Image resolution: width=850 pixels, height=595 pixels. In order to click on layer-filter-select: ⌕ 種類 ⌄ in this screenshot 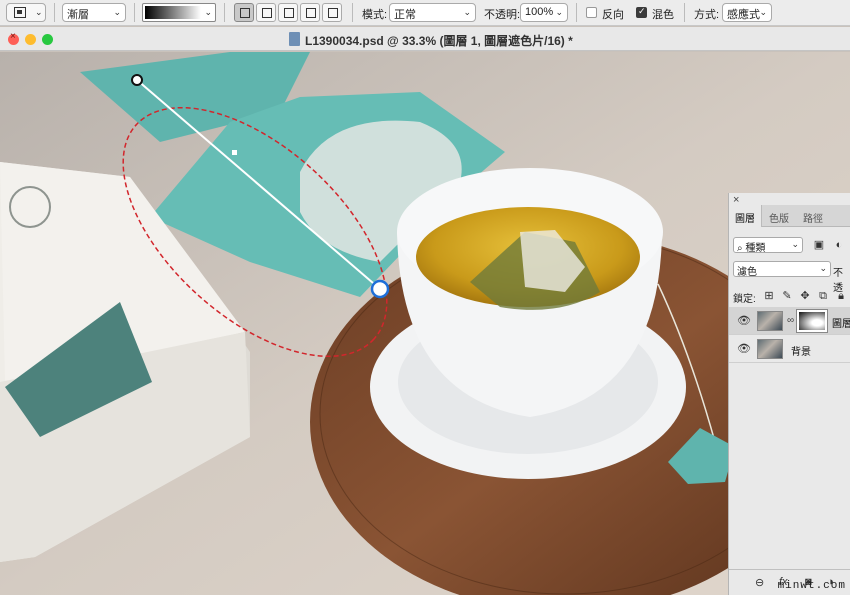, I will do `click(768, 245)`.